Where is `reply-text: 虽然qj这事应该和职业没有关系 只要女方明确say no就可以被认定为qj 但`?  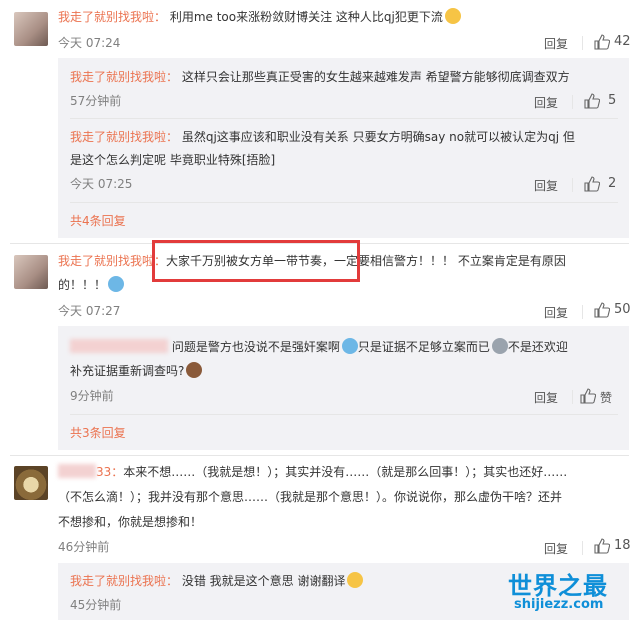
reply-text: 虽然qj这事应该和职业没有关系 只要女方明确say no就可以被认定为qj 但 is located at coordinates (378, 137).